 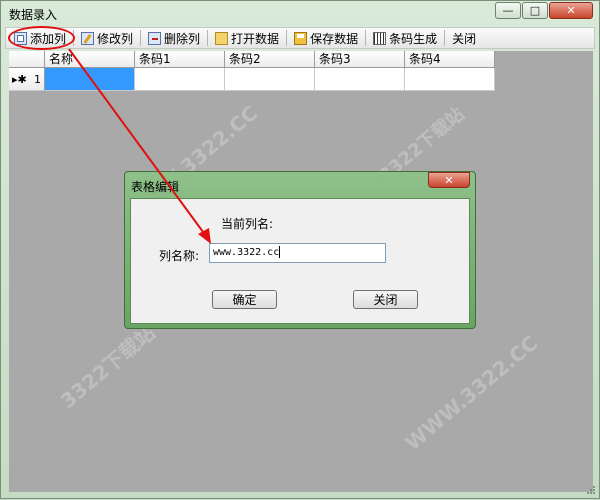 What do you see at coordinates (37, 79) in the screenshot?
I see `row-number: 1` at bounding box center [37, 79].